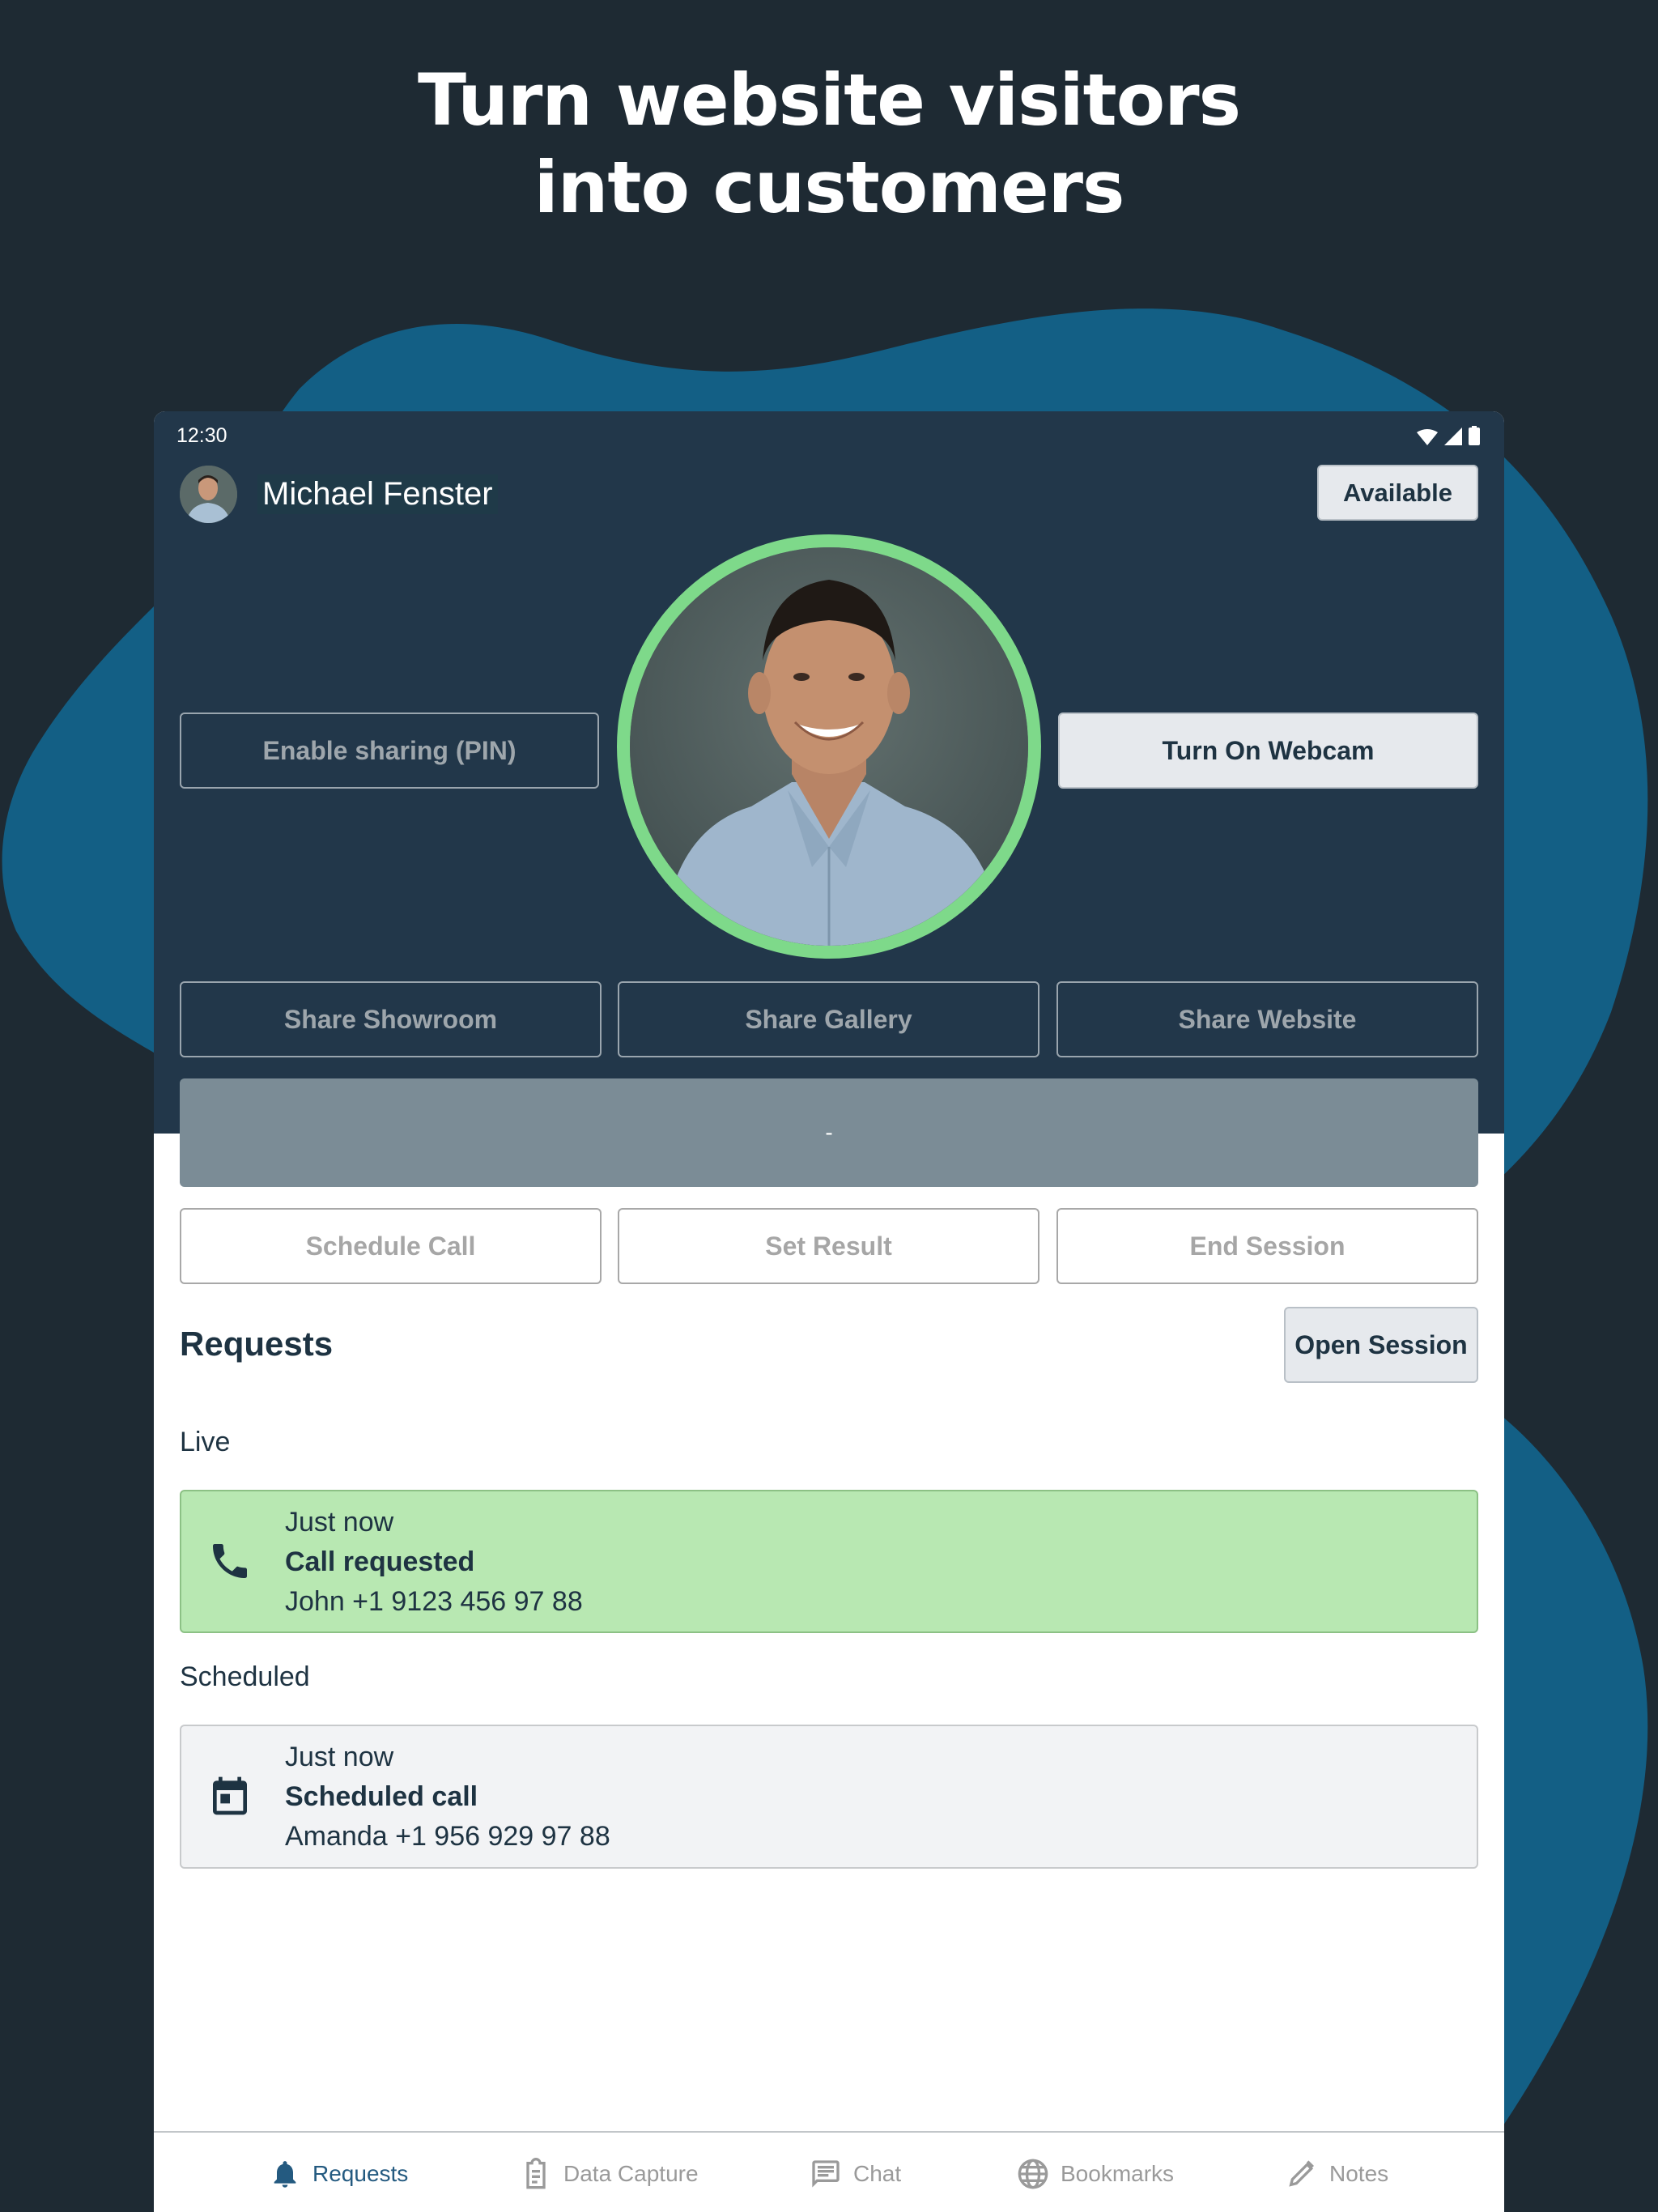 The image size is (1658, 2212). I want to click on scheduled-section-label: Scheduled, so click(245, 1677).